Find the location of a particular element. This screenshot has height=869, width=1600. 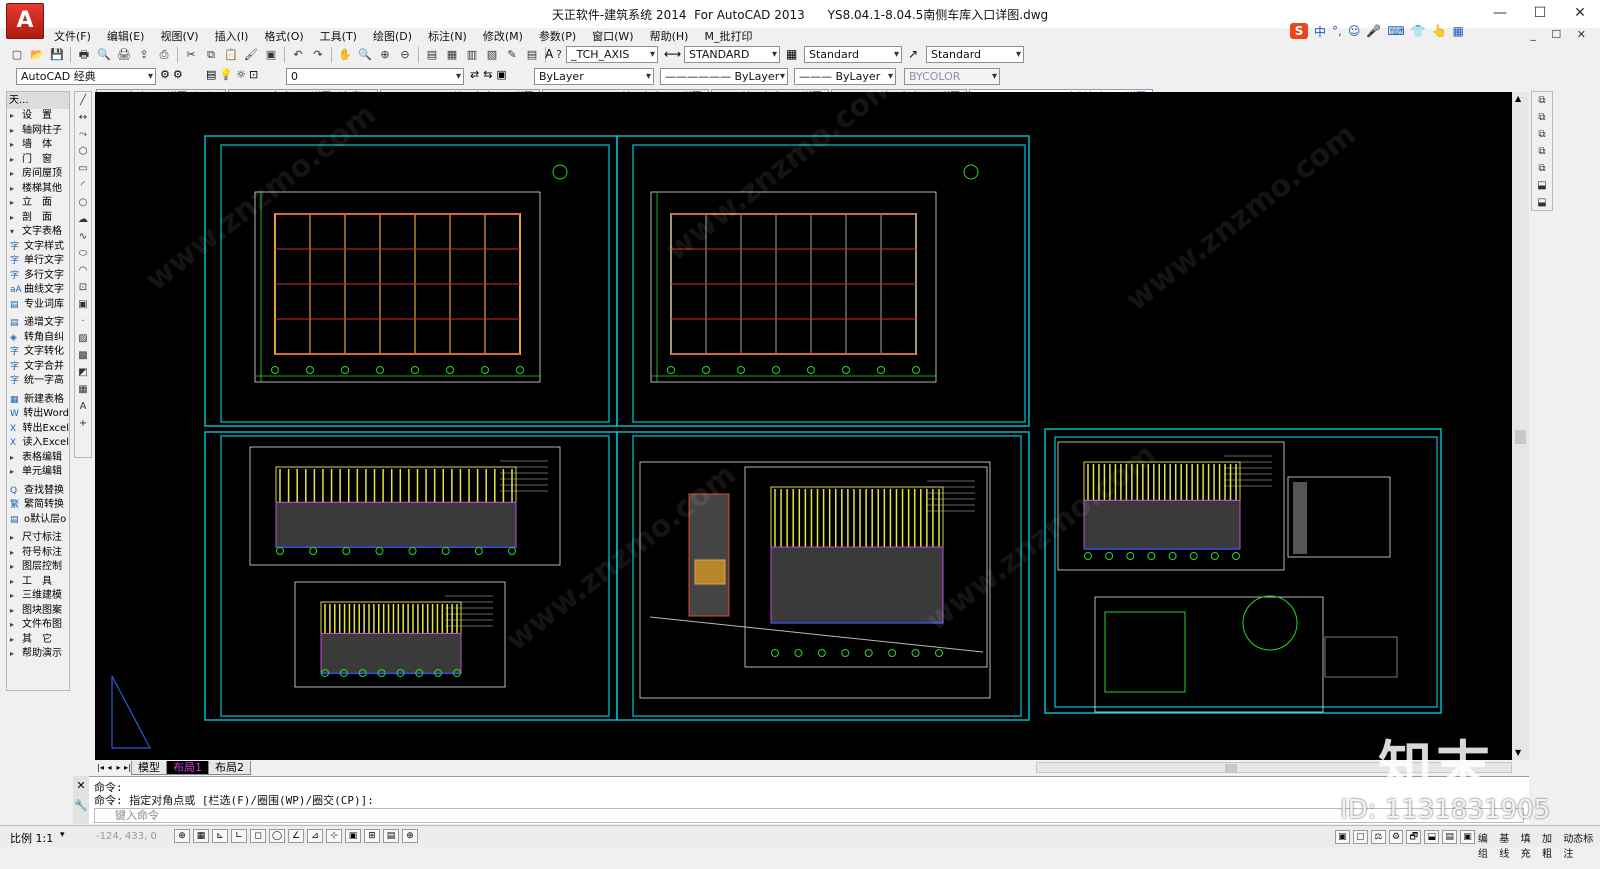

preview-icon: 🔍 is located at coordinates (104, 55).